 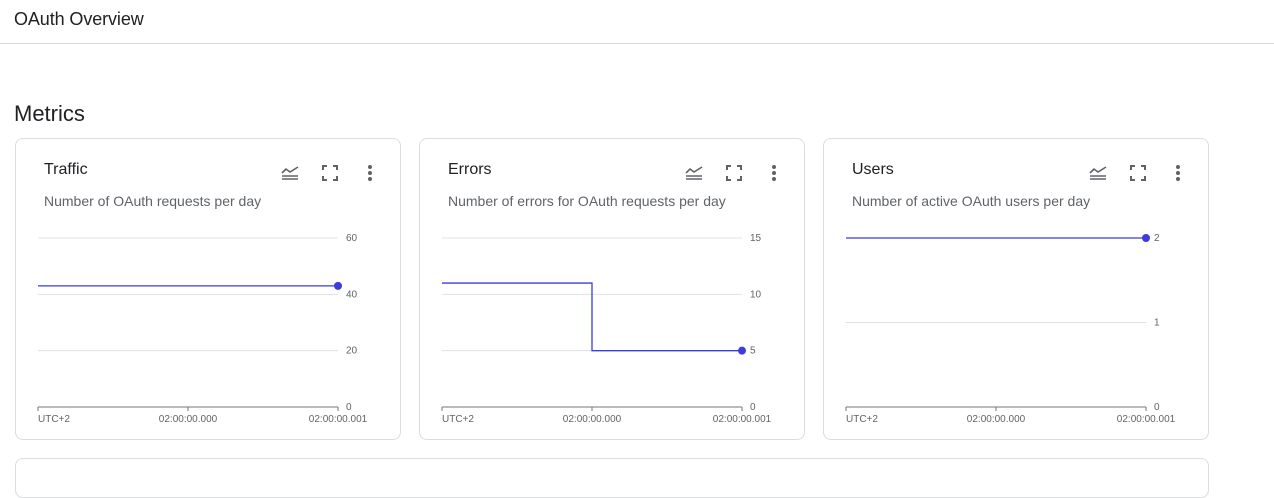 What do you see at coordinates (79, 19) in the screenshot?
I see `page-title: OAuth Overview` at bounding box center [79, 19].